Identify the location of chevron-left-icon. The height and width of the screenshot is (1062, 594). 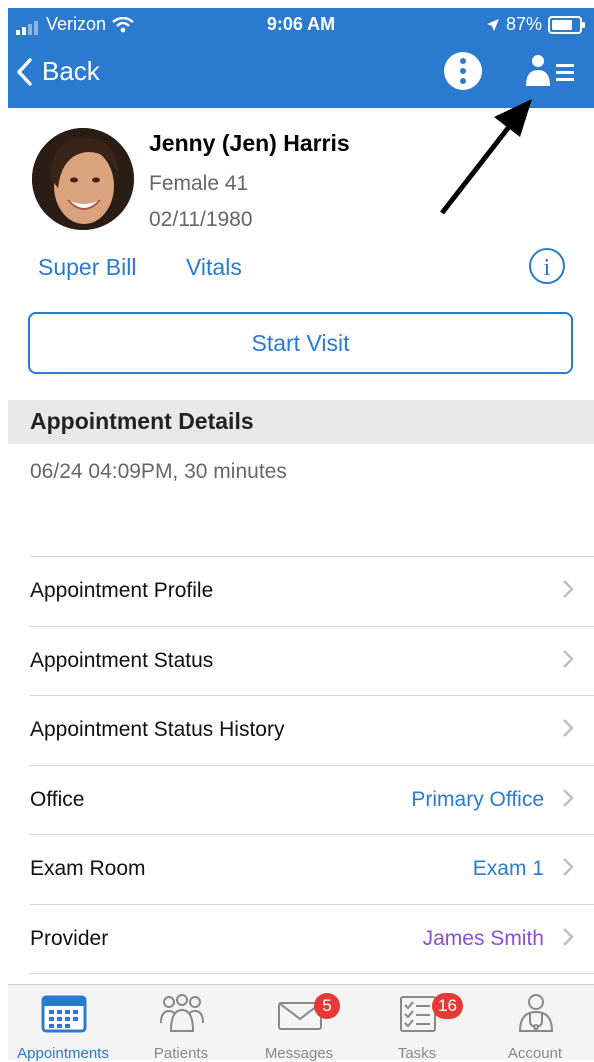
(24, 71).